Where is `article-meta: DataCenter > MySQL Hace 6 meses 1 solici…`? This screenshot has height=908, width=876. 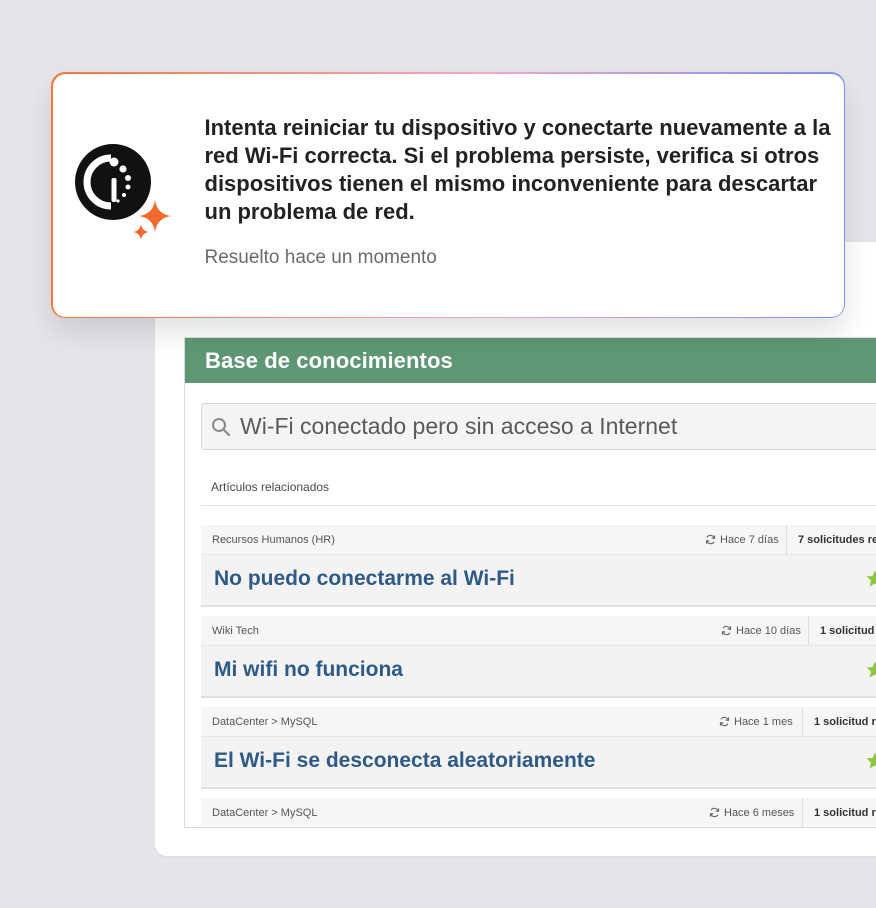
article-meta: DataCenter > MySQL Hace 6 meses 1 solici… is located at coordinates (538, 812).